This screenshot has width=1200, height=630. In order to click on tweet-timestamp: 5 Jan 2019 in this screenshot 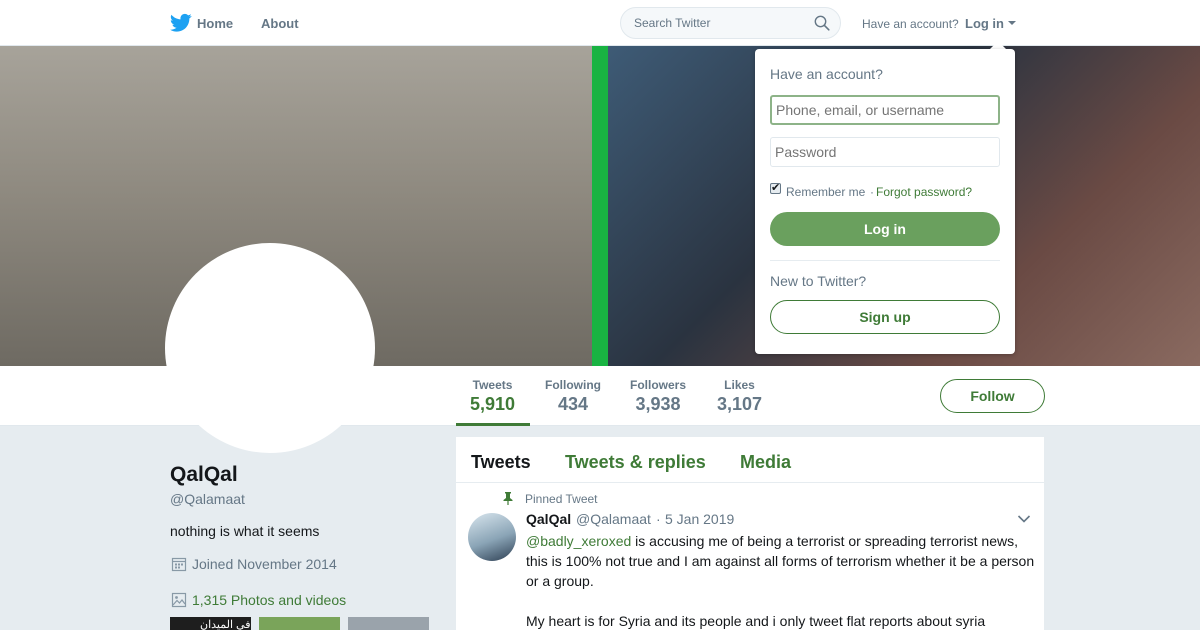, I will do `click(699, 519)`.